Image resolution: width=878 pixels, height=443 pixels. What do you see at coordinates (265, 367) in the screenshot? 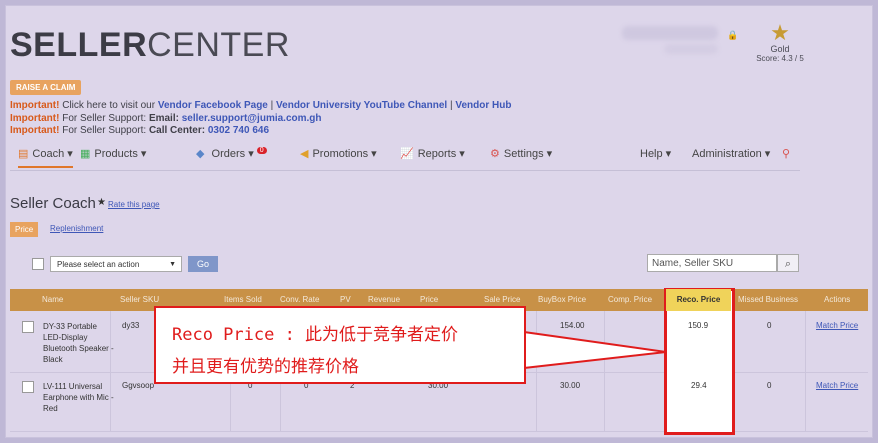
I see `annotation-line-2: 并且更有优势的推荐价格` at bounding box center [265, 367].